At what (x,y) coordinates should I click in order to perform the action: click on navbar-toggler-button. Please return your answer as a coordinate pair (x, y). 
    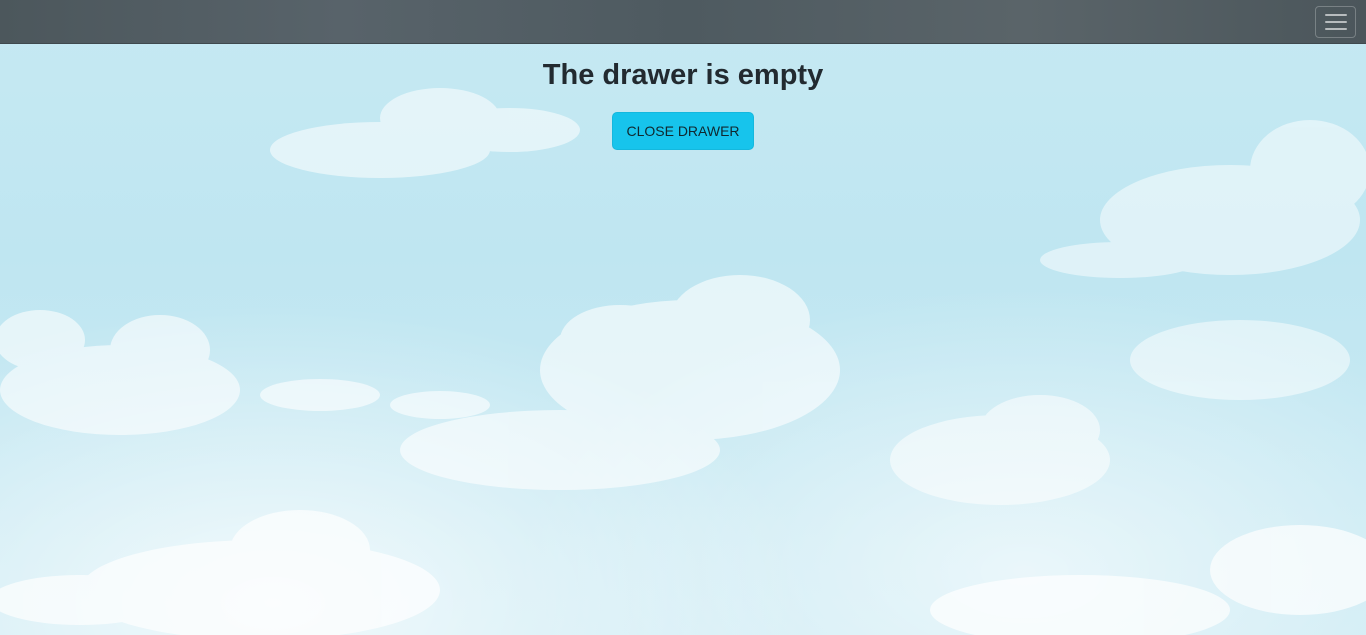
    Looking at the image, I should click on (1335, 22).